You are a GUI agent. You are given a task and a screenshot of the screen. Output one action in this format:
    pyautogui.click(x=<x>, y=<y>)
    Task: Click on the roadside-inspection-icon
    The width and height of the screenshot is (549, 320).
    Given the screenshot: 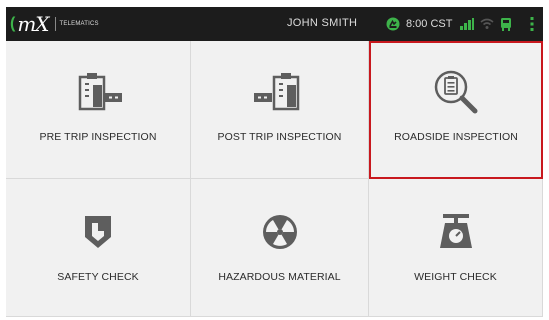 What is the action you would take?
    pyautogui.click(x=456, y=92)
    